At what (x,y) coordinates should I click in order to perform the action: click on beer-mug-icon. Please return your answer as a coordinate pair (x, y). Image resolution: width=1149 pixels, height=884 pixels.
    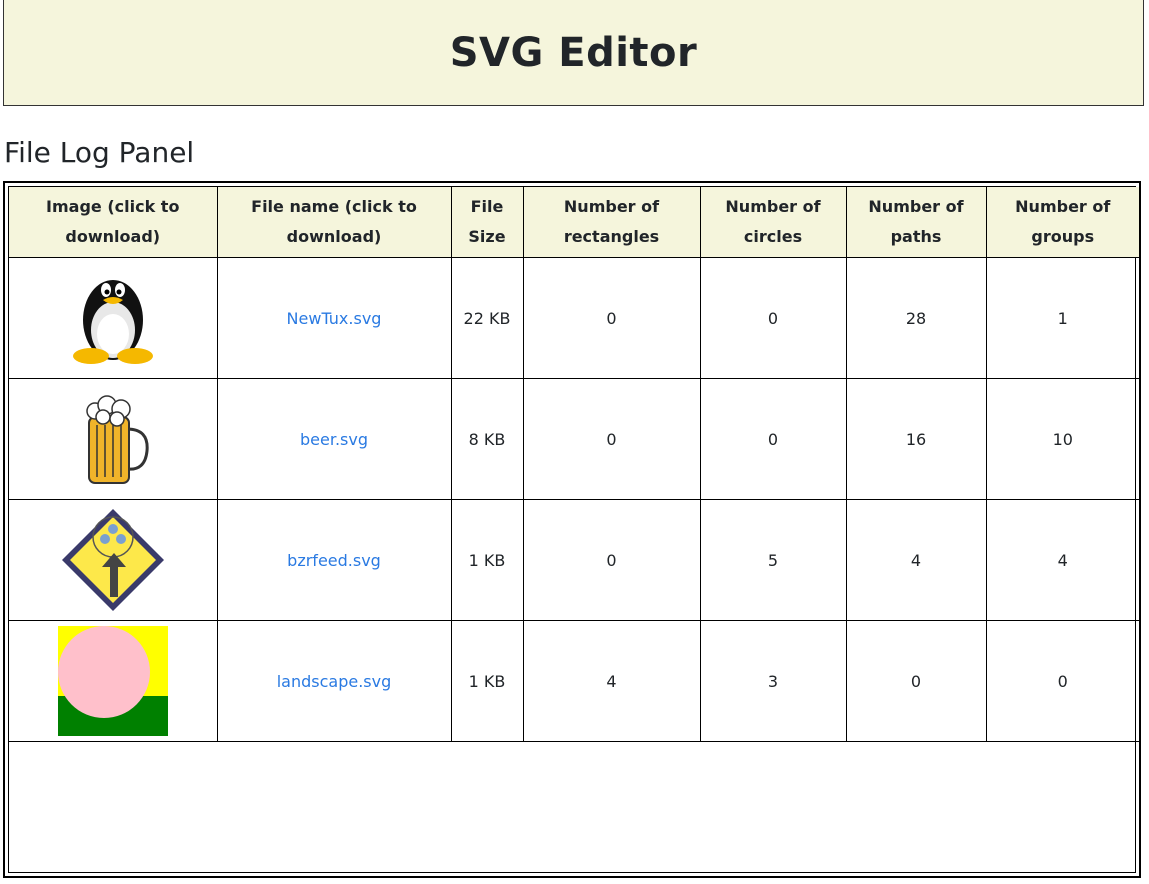
    Looking at the image, I should click on (113, 439).